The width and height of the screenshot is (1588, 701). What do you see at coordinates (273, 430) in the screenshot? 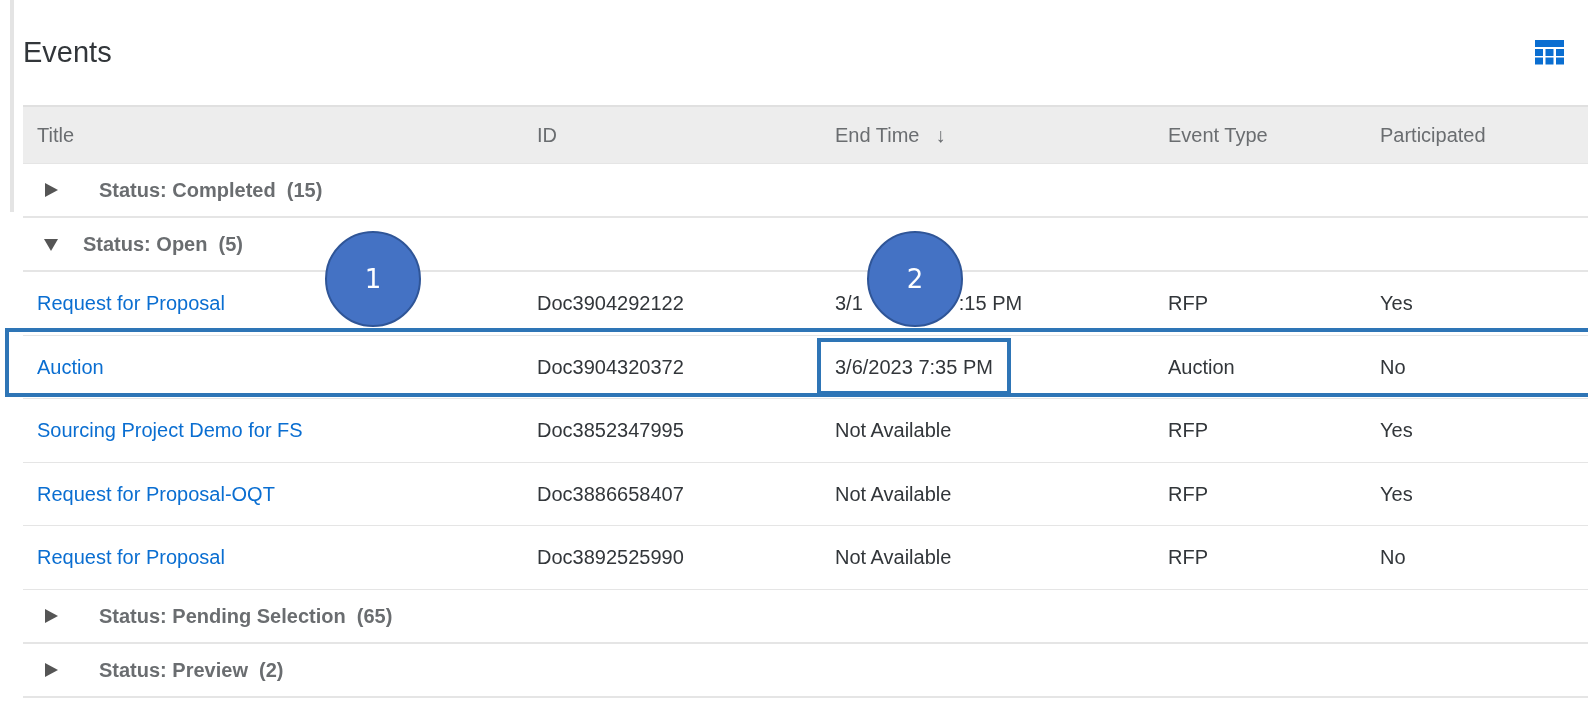
I see `event-link: Sourcing Project Demo for FS` at bounding box center [273, 430].